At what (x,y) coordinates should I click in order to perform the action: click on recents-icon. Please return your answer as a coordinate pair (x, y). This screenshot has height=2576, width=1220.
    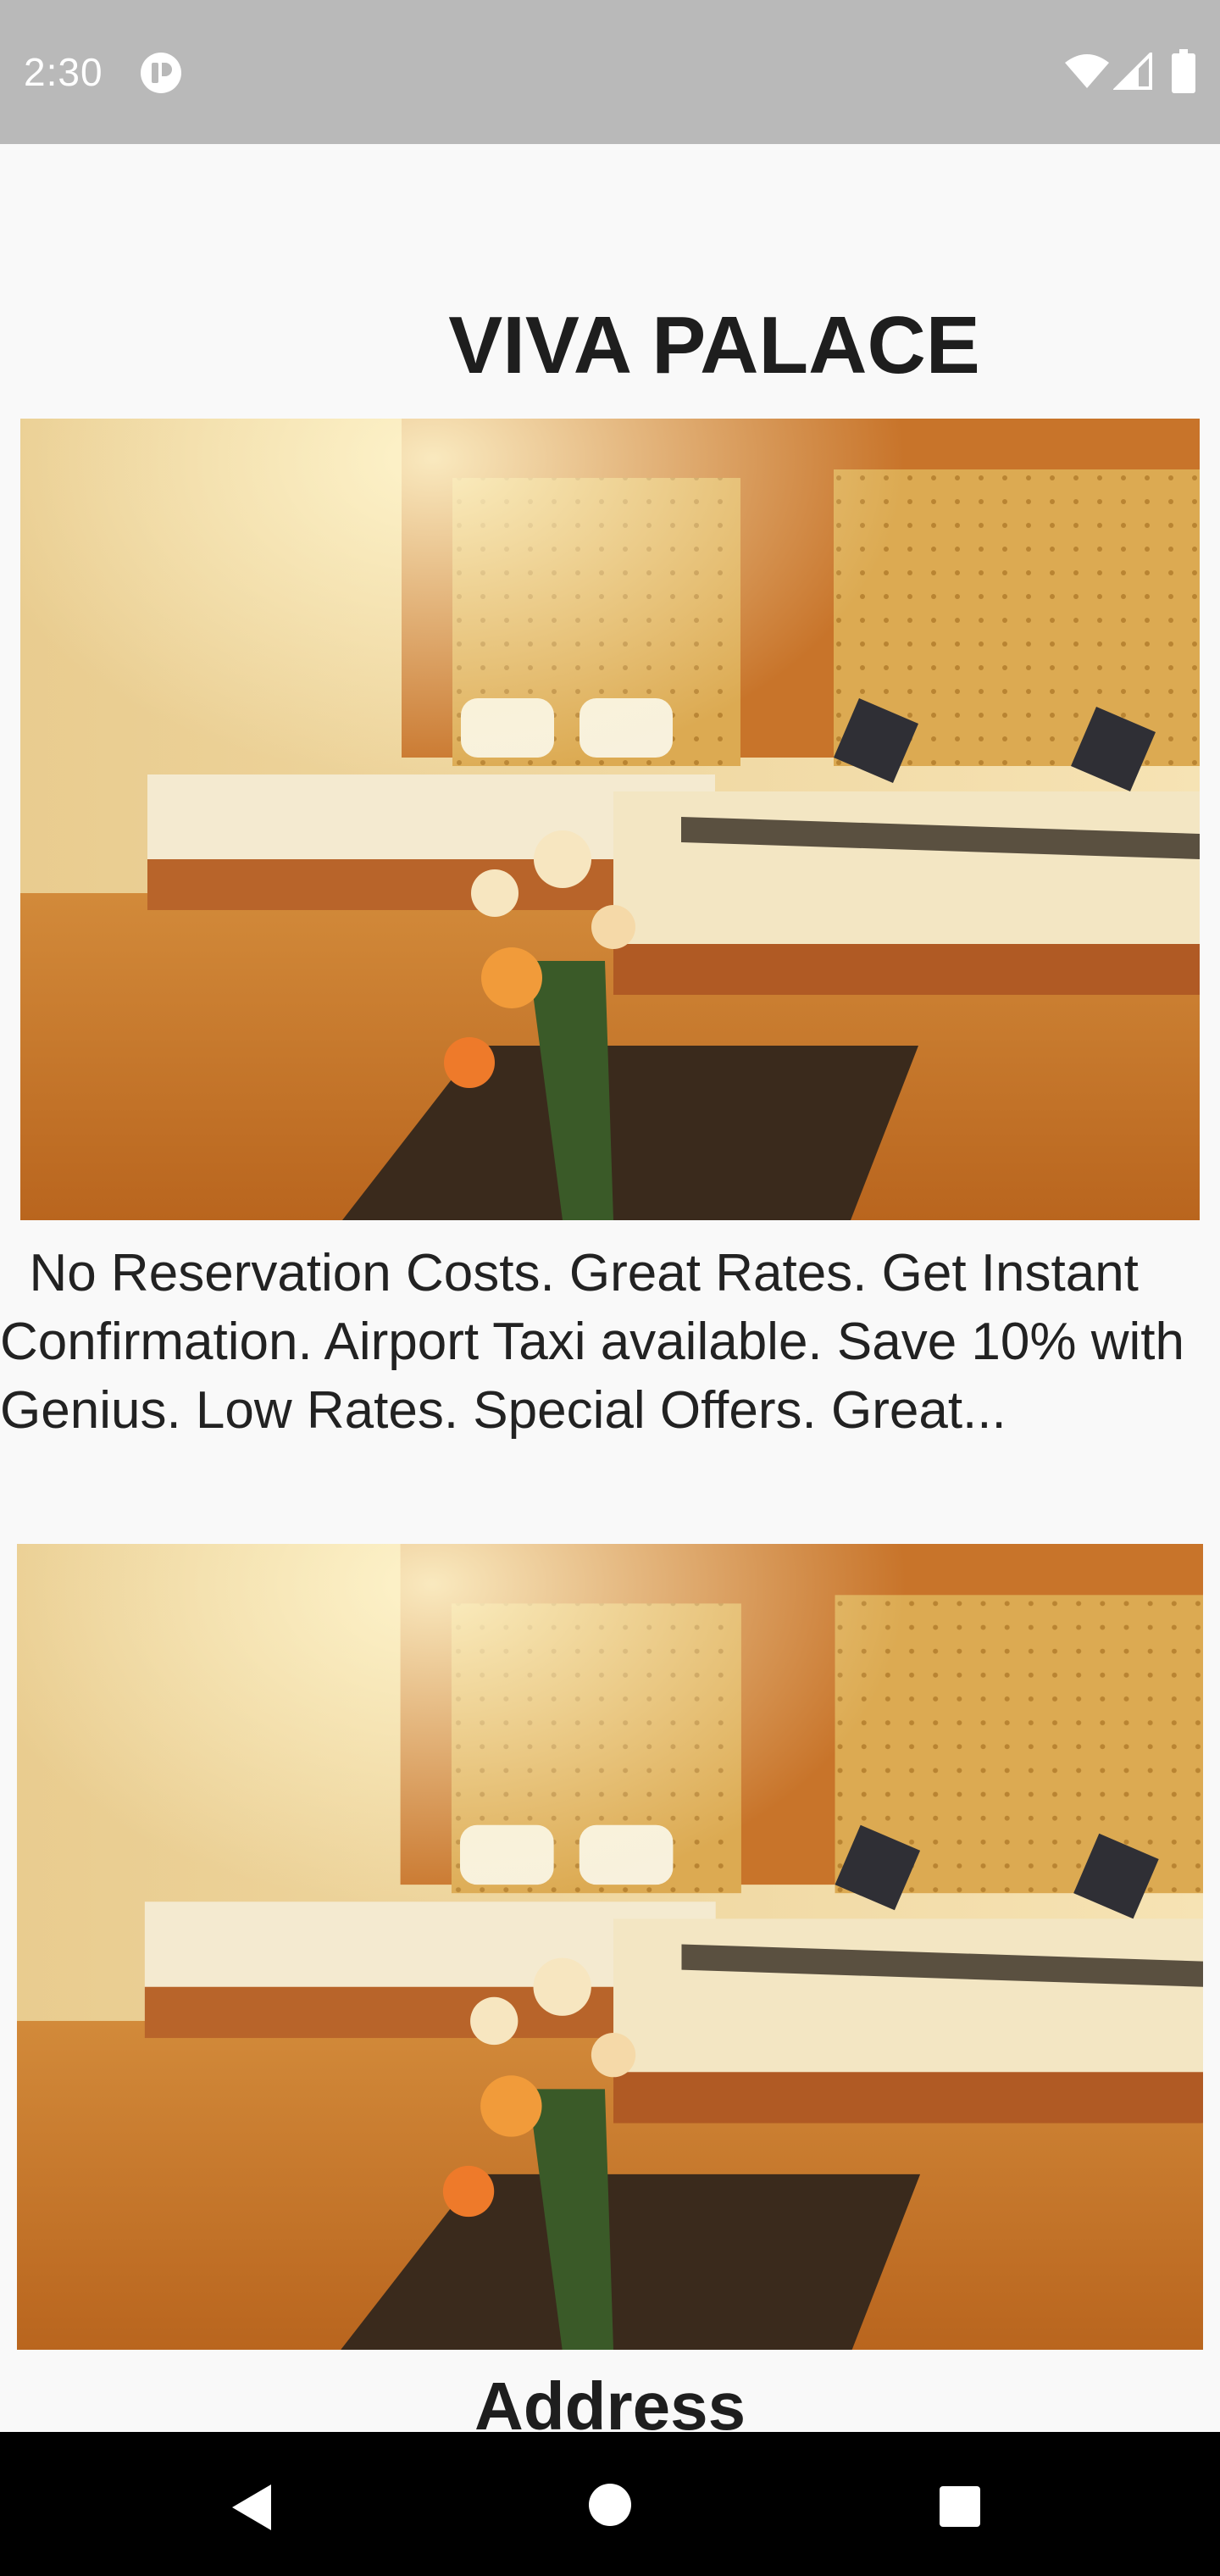
    Looking at the image, I should click on (960, 2506).